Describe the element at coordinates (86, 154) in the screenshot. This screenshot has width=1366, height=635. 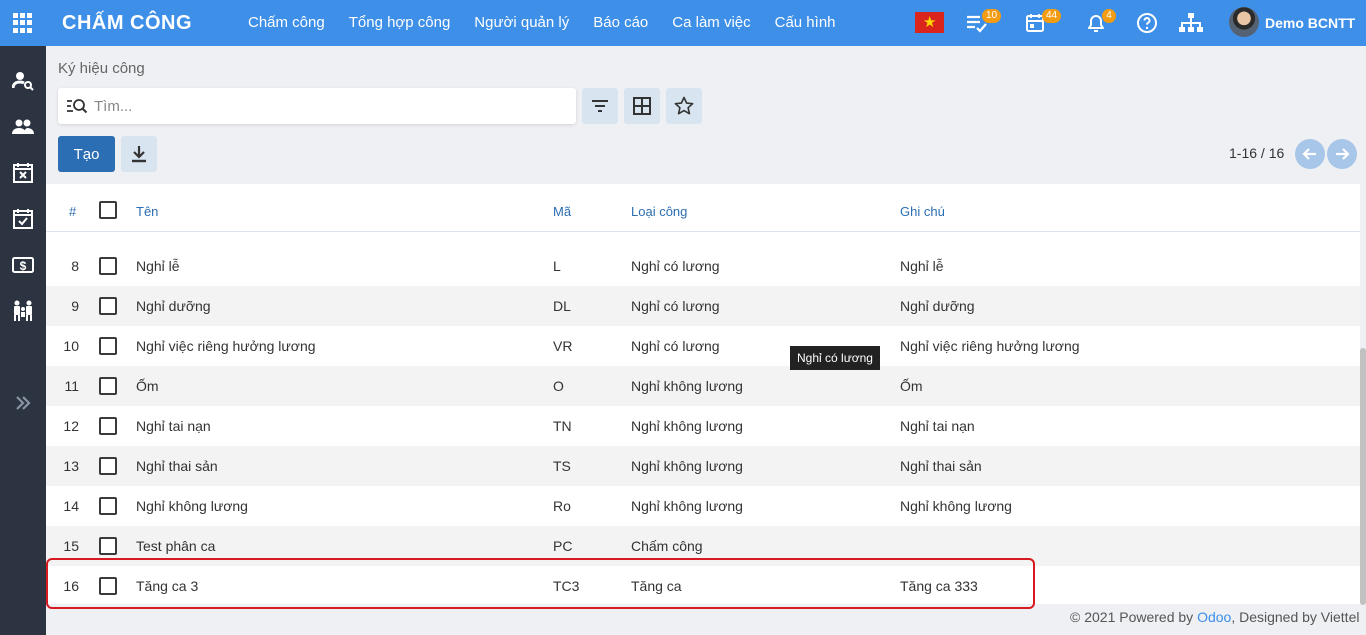
I see `create-button: Tạo` at that location.